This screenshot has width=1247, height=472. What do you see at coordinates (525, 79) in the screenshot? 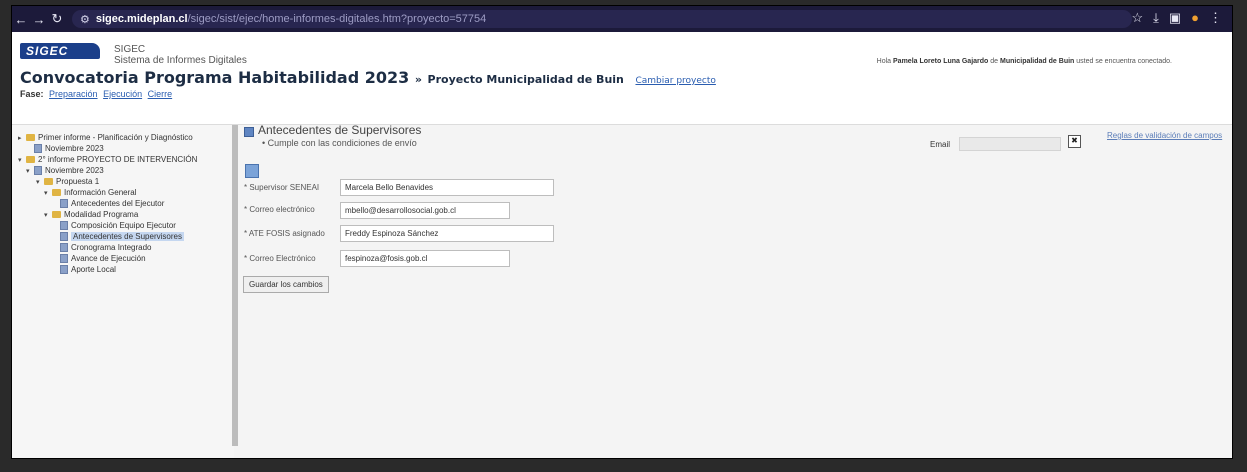
I see `title-project: Proyecto Municipalidad de Buin` at bounding box center [525, 79].